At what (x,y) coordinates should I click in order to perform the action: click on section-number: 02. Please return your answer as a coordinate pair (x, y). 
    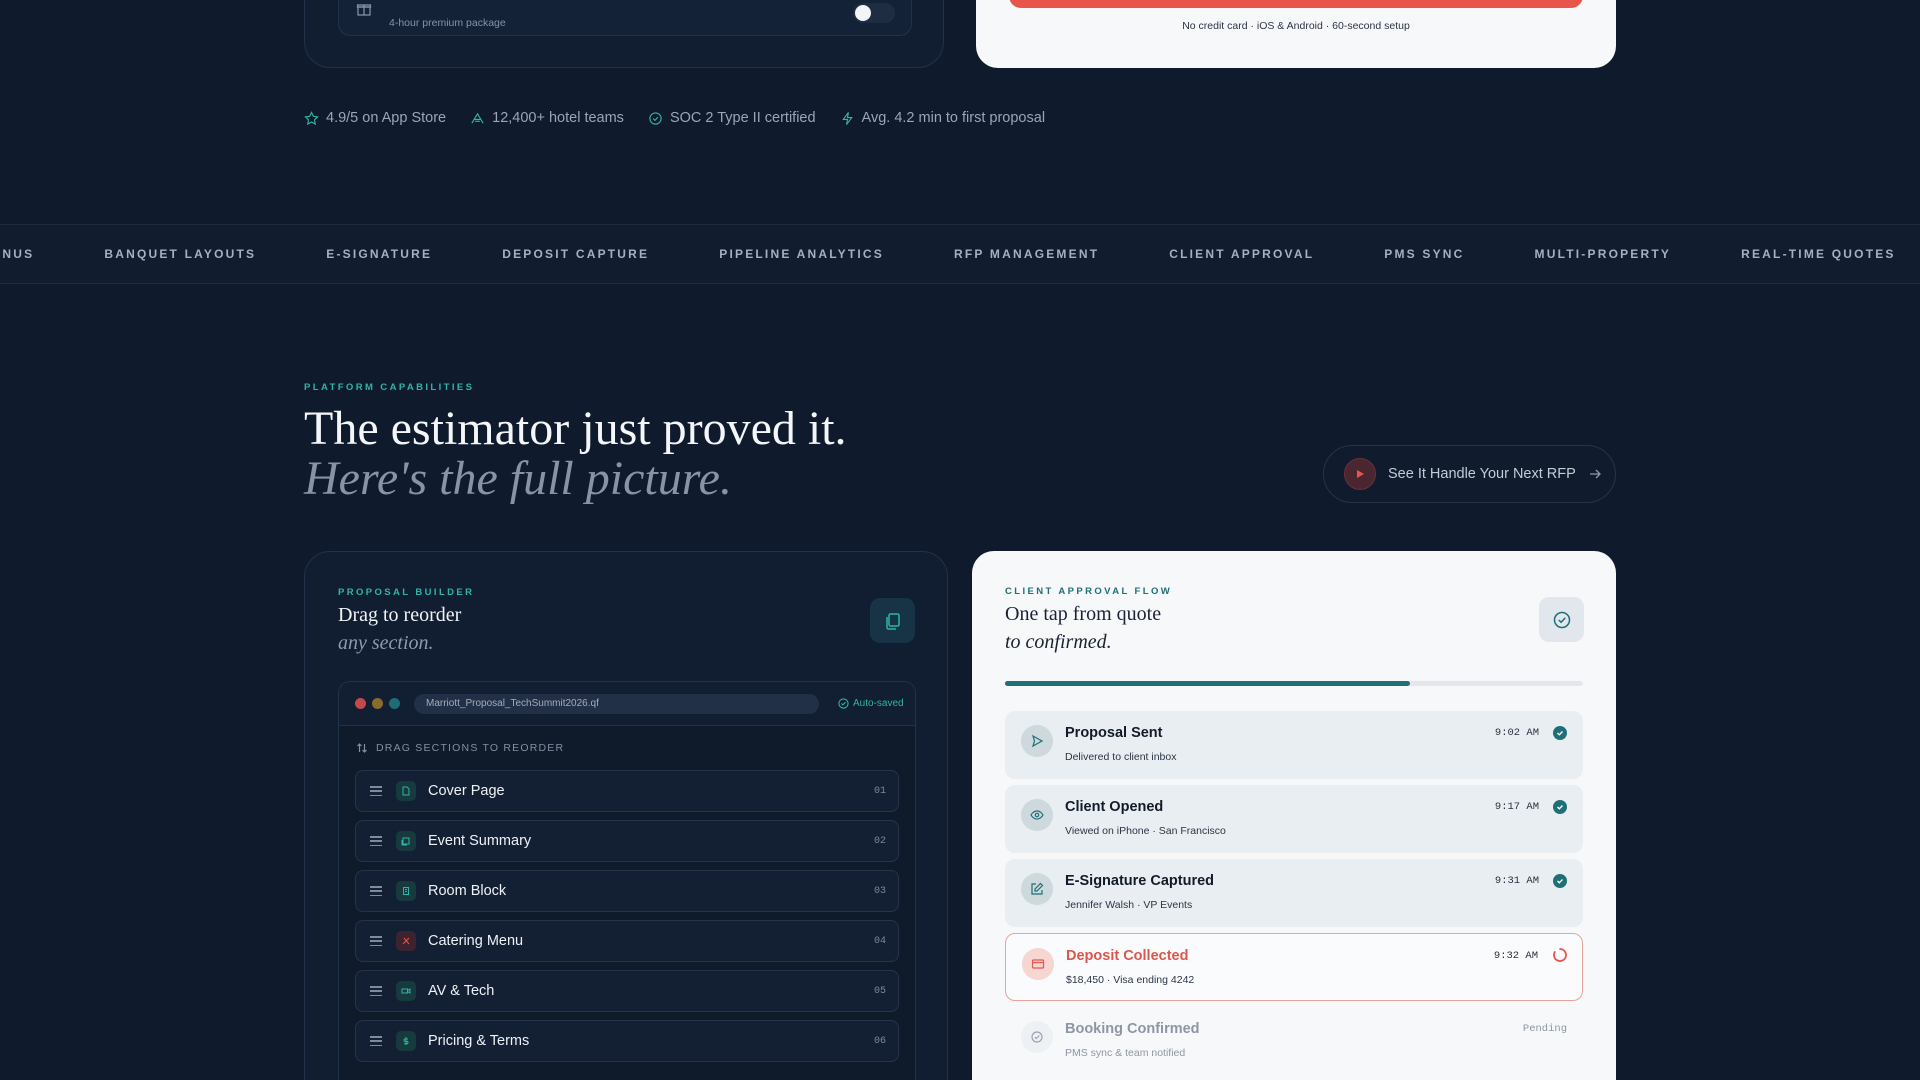
    Looking at the image, I should click on (879, 841).